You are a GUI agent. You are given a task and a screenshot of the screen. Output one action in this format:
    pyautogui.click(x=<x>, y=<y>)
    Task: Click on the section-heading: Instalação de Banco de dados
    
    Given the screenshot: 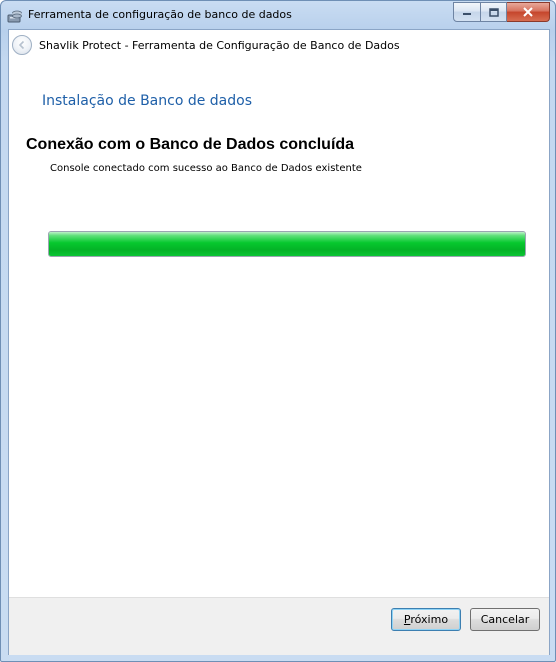 What is the action you would take?
    pyautogui.click(x=147, y=101)
    